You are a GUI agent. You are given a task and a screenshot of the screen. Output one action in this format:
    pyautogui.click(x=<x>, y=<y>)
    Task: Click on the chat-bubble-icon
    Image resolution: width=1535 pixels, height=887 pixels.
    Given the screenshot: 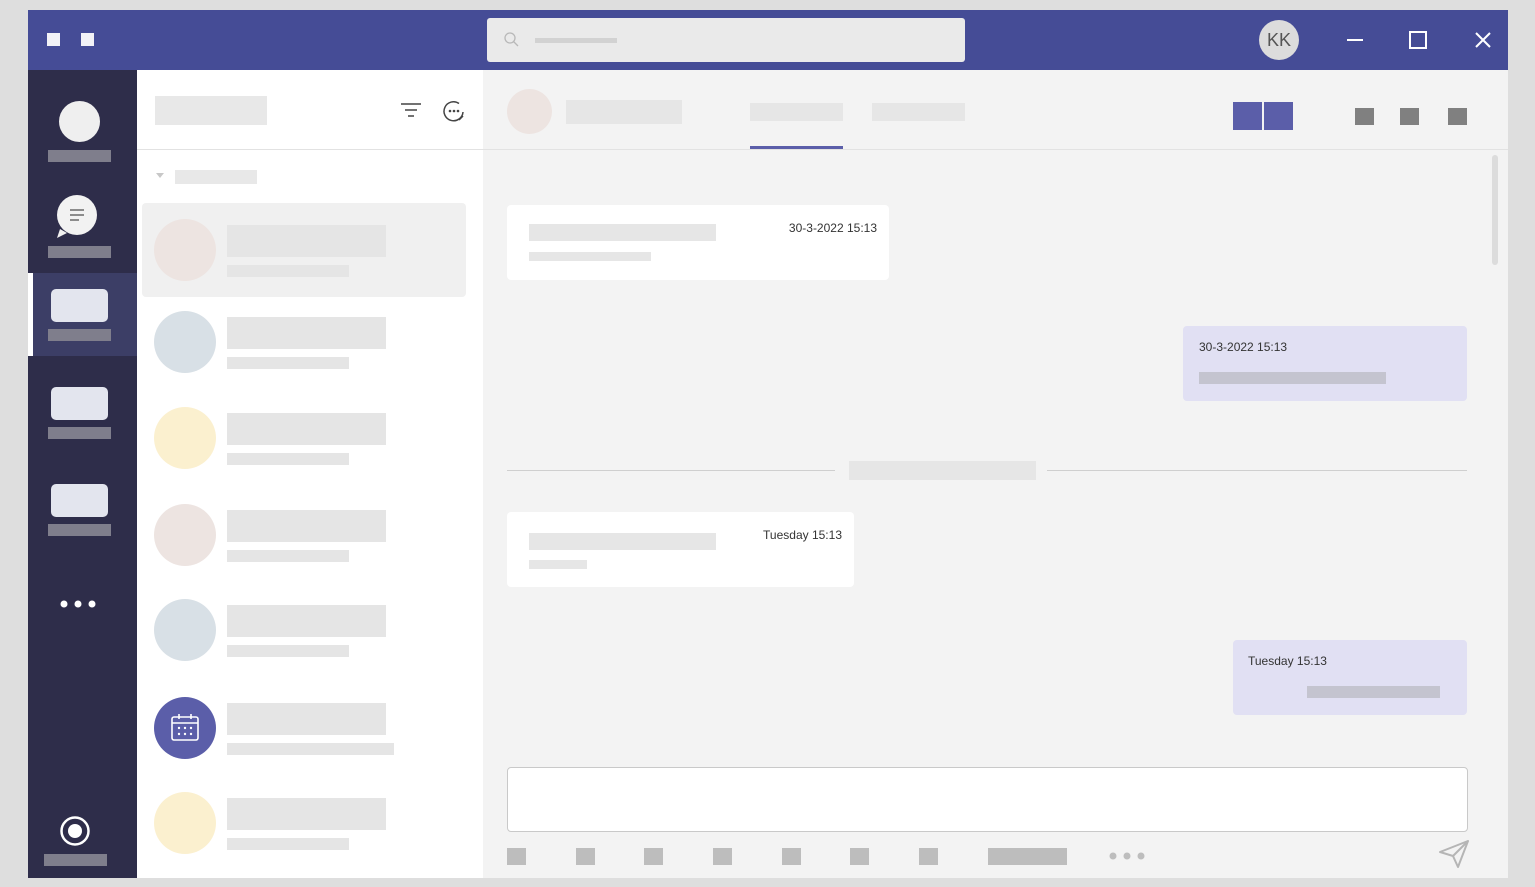 What is the action you would take?
    pyautogui.click(x=77, y=216)
    